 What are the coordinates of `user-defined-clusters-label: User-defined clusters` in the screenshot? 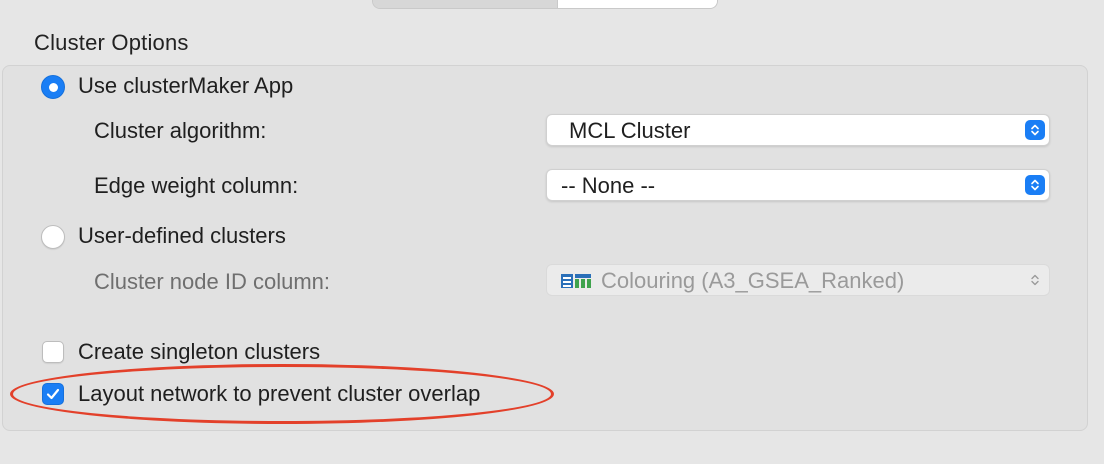 It's located at (182, 236).